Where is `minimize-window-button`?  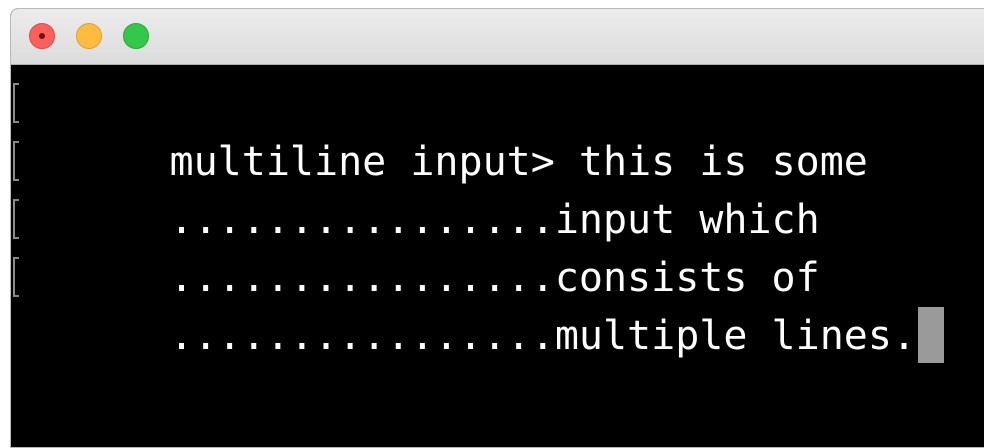 minimize-window-button is located at coordinates (89, 36).